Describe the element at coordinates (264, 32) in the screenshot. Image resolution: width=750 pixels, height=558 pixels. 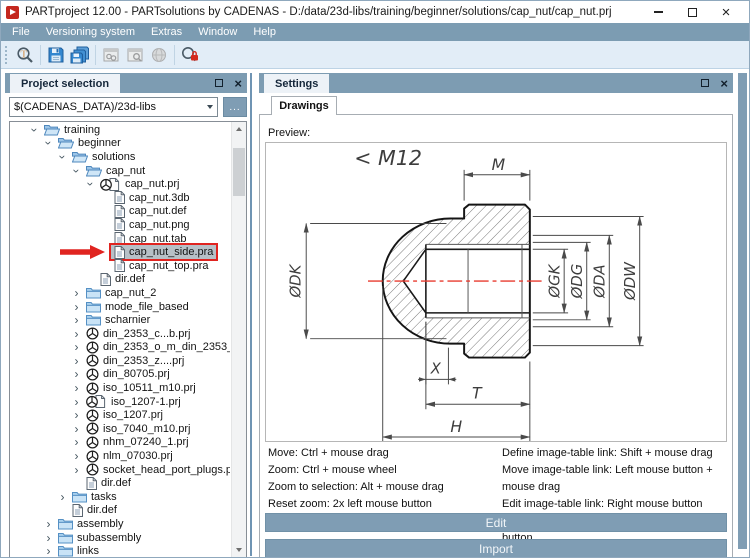
I see `menu-help: Help` at that location.